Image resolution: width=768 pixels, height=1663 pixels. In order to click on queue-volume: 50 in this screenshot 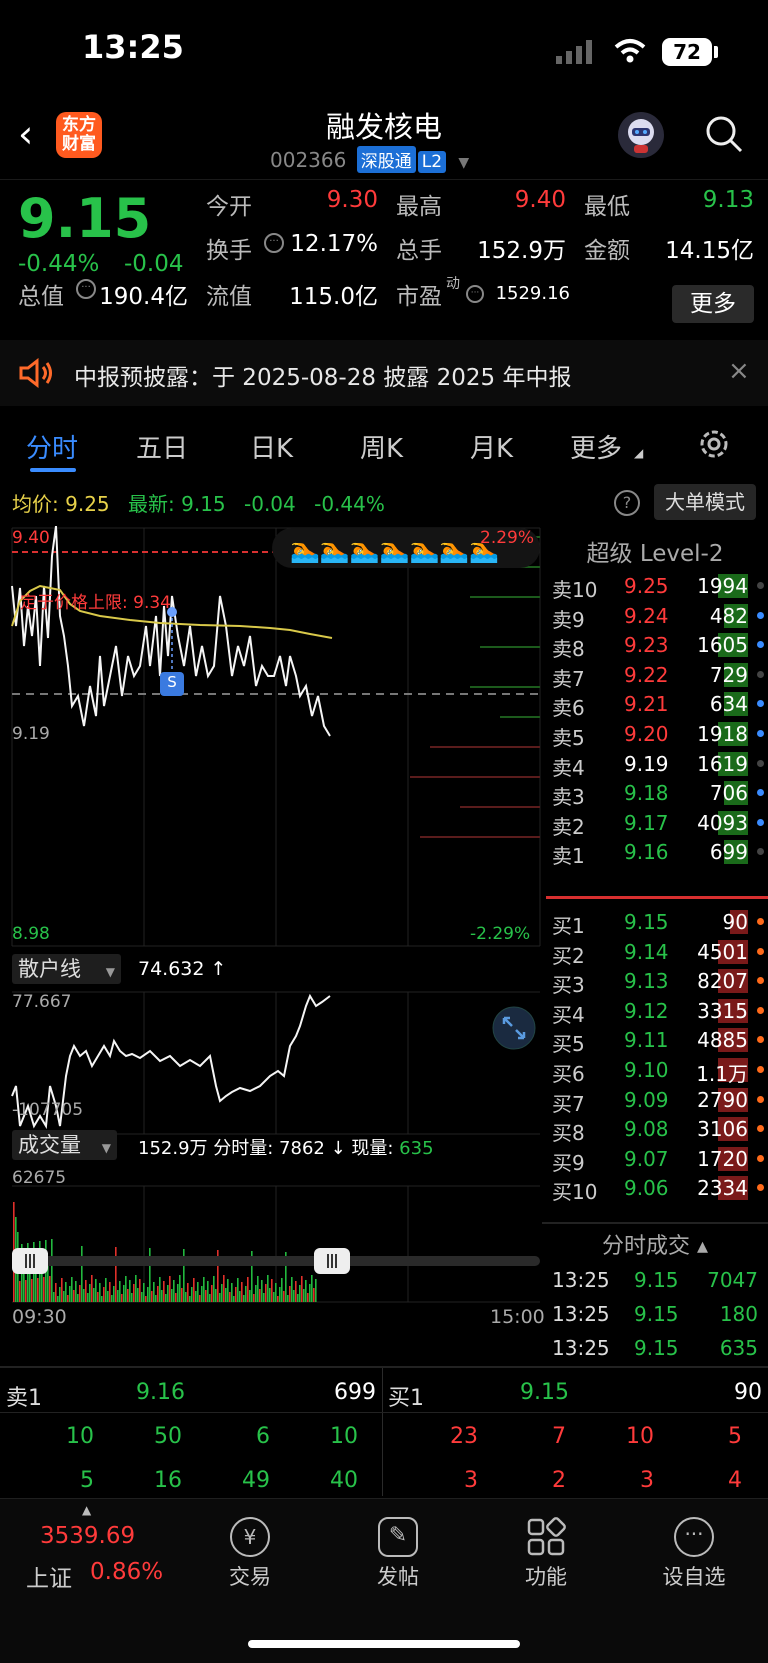, I will do `click(168, 1436)`.